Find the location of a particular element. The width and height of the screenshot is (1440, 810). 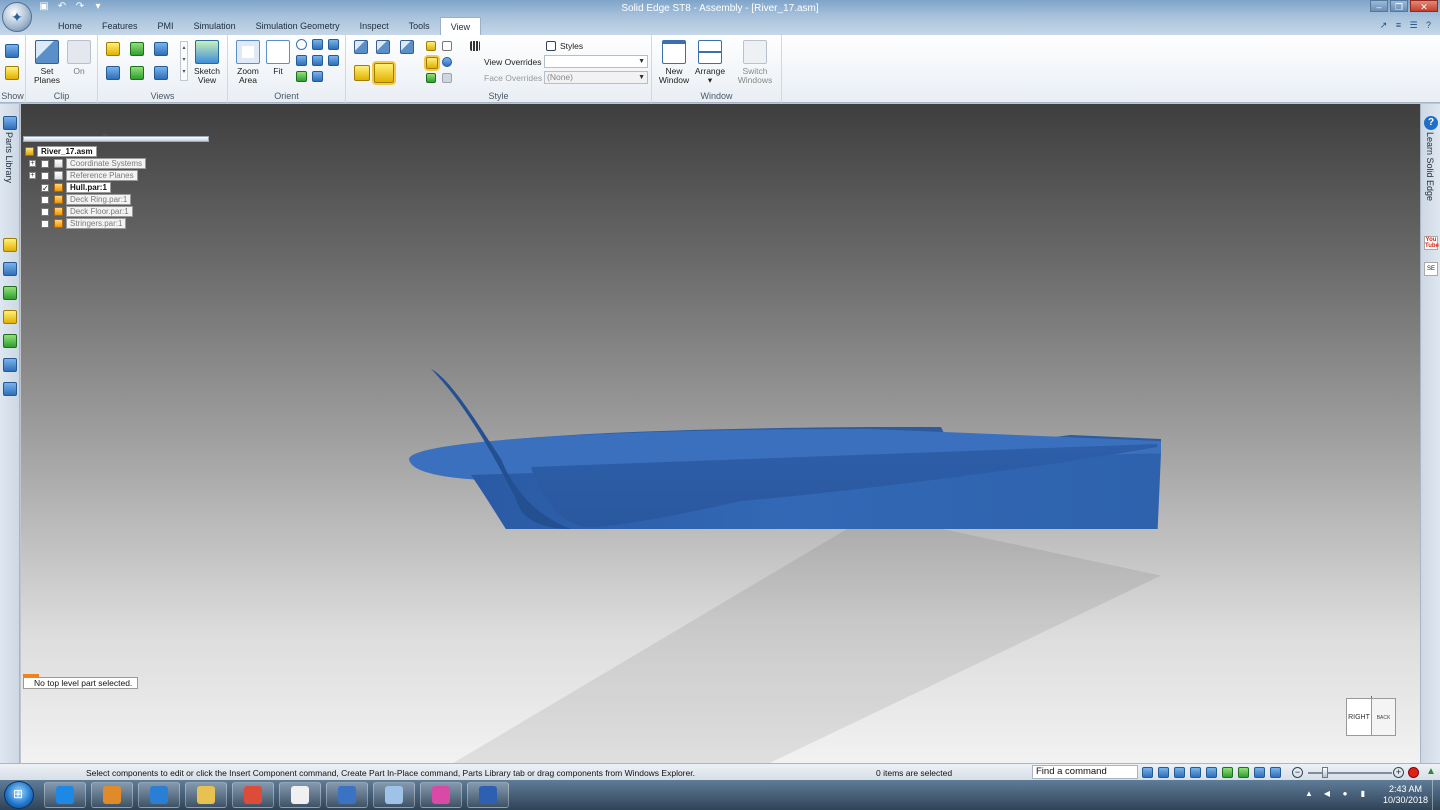

minimize-button: – is located at coordinates (1379, 6).